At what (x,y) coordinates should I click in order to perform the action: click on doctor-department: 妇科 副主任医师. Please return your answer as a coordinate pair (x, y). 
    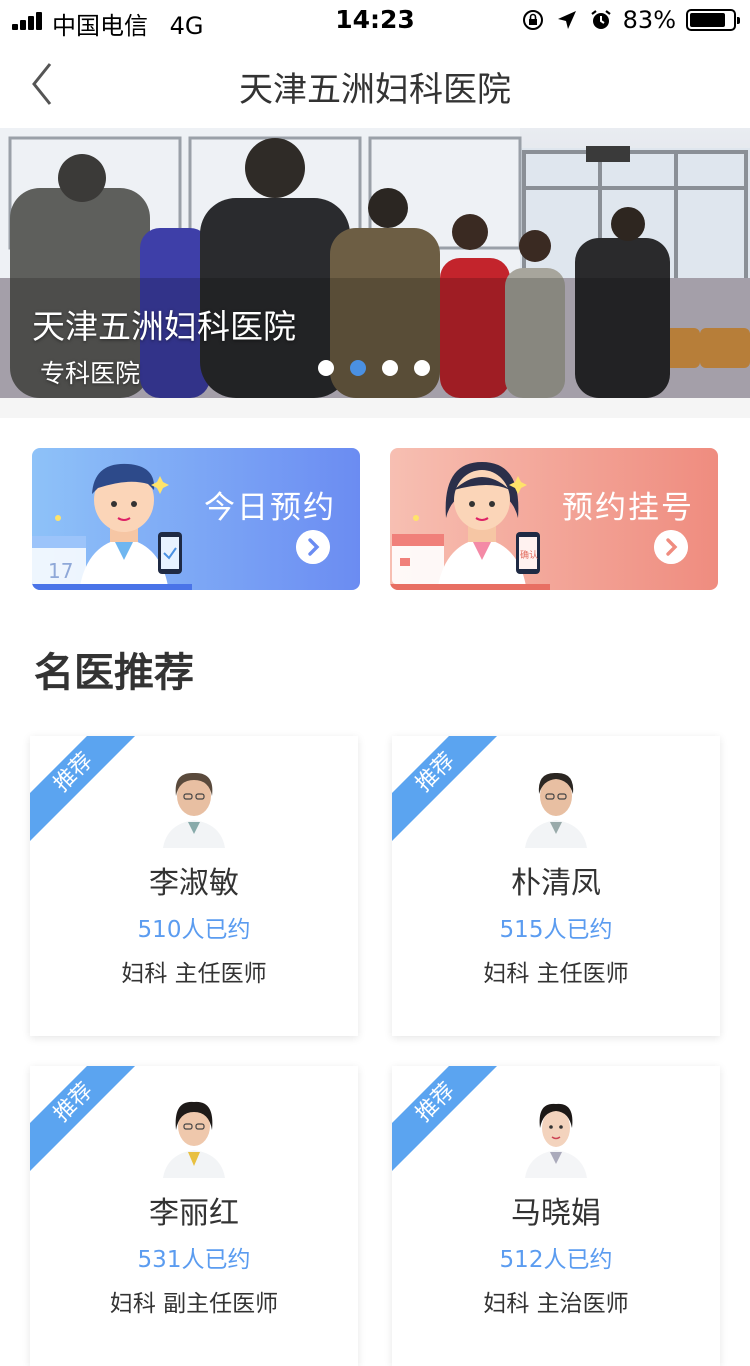
    Looking at the image, I should click on (194, 1304).